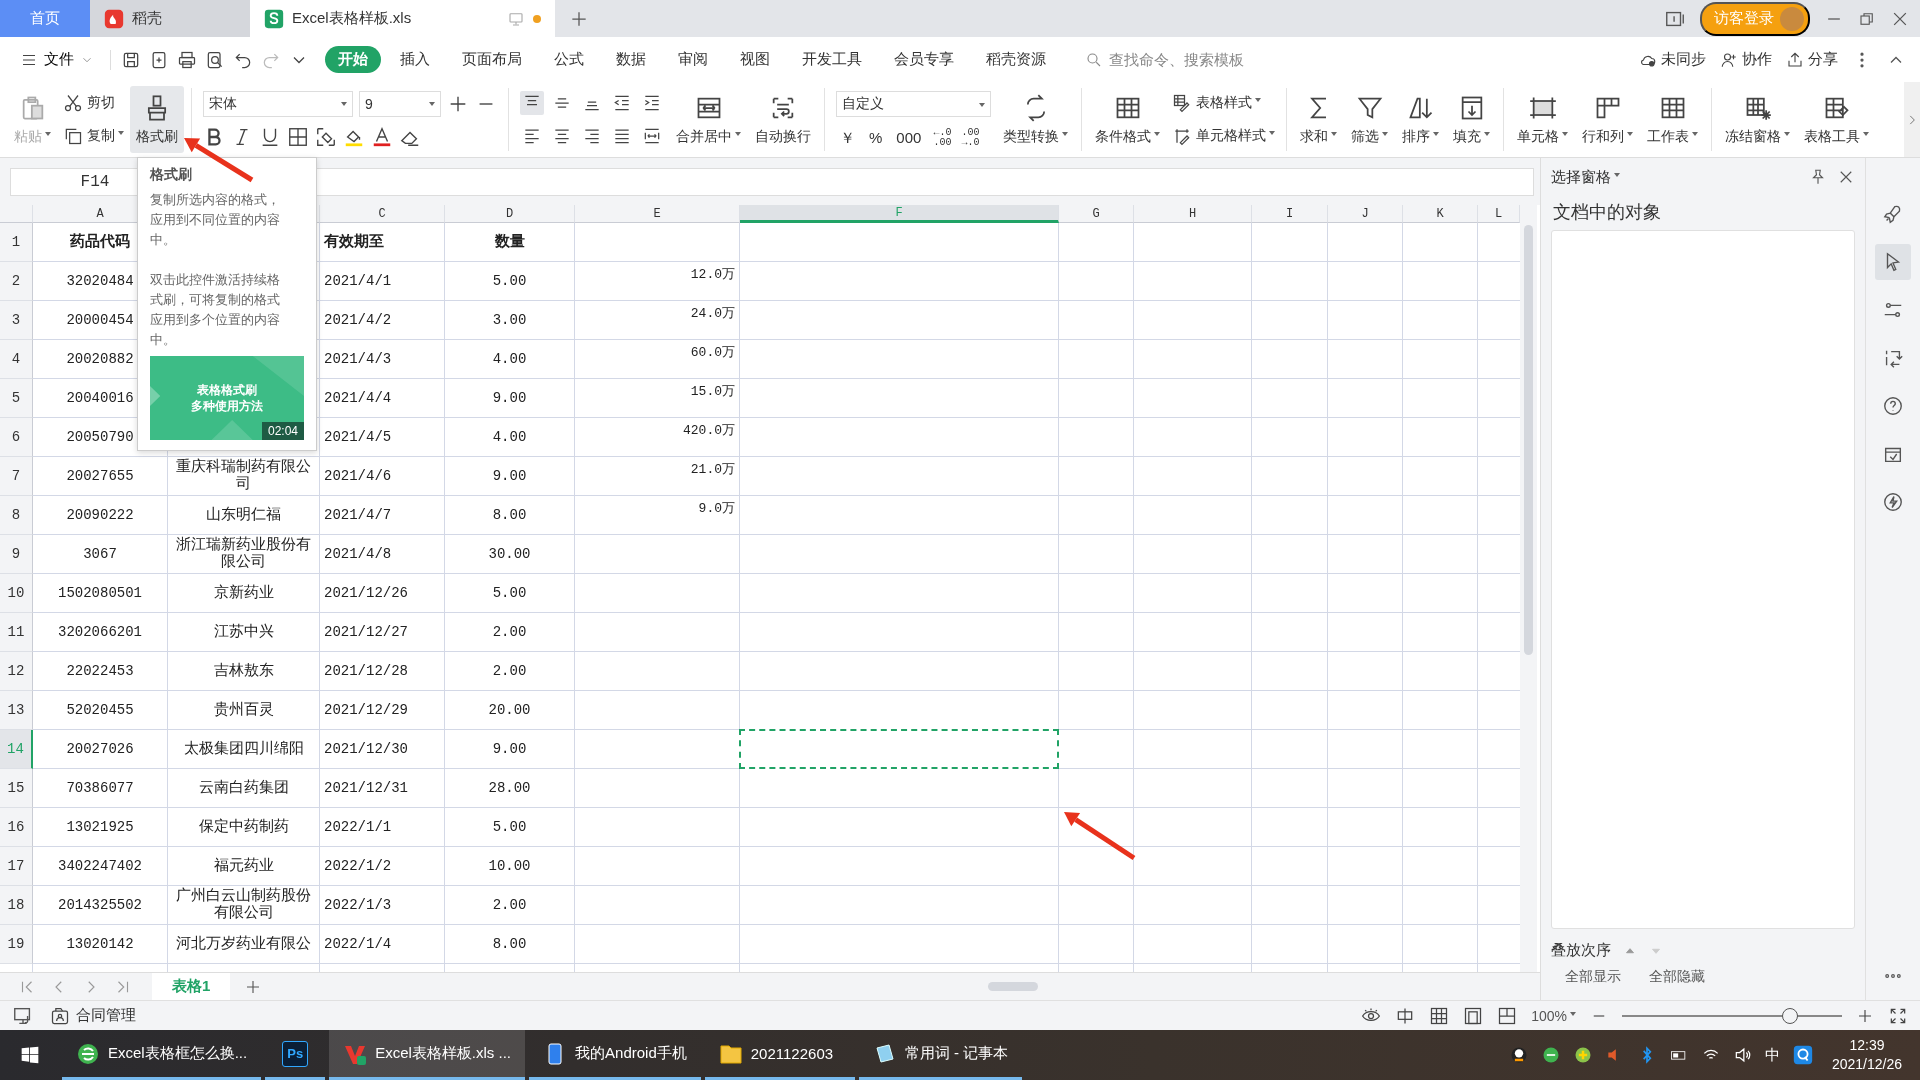 The height and width of the screenshot is (1080, 1920). Describe the element at coordinates (1290, 214) in the screenshot. I see `column-header: I` at that location.